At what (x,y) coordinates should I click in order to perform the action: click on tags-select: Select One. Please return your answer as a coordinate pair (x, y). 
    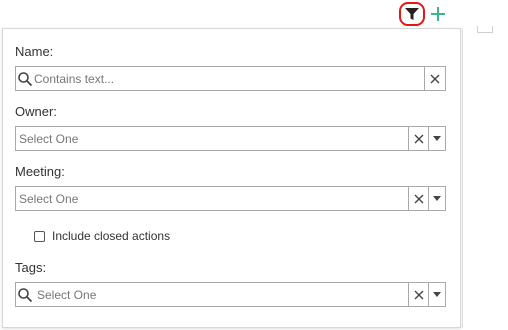
    Looking at the image, I should click on (230, 294).